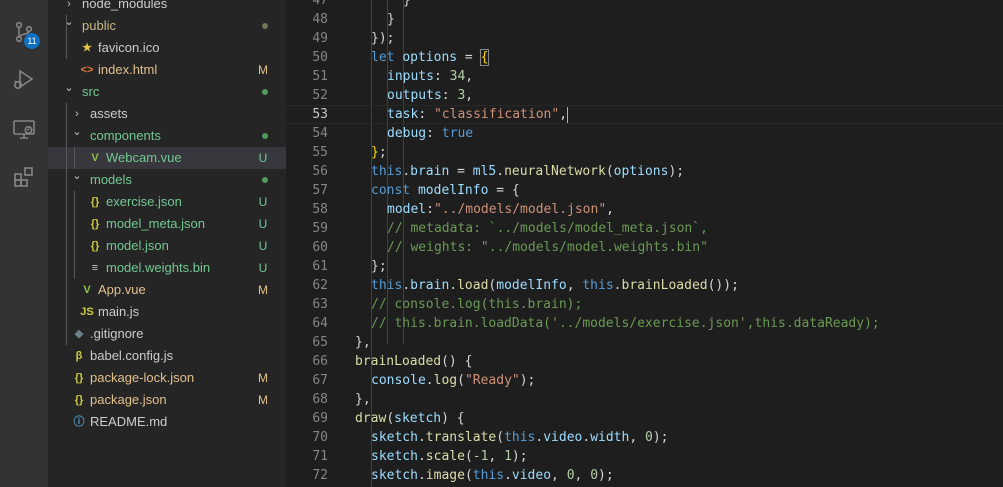 The height and width of the screenshot is (487, 1003). I want to click on code-token: const, so click(391, 190).